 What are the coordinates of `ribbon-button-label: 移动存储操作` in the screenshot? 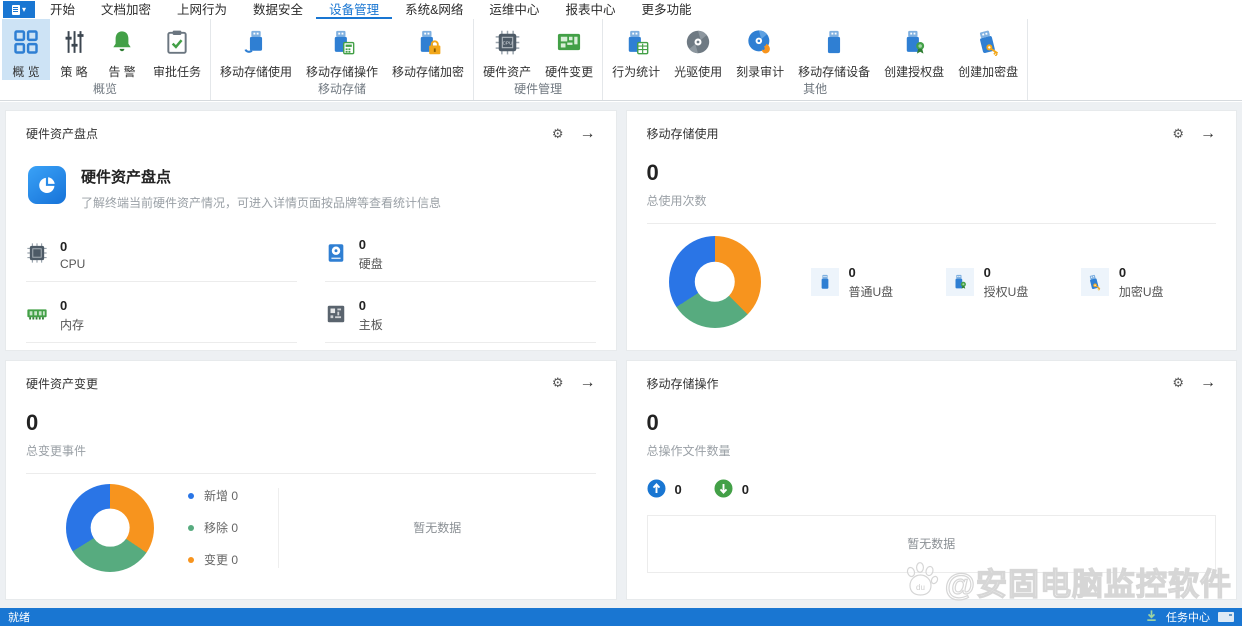 It's located at (342, 72).